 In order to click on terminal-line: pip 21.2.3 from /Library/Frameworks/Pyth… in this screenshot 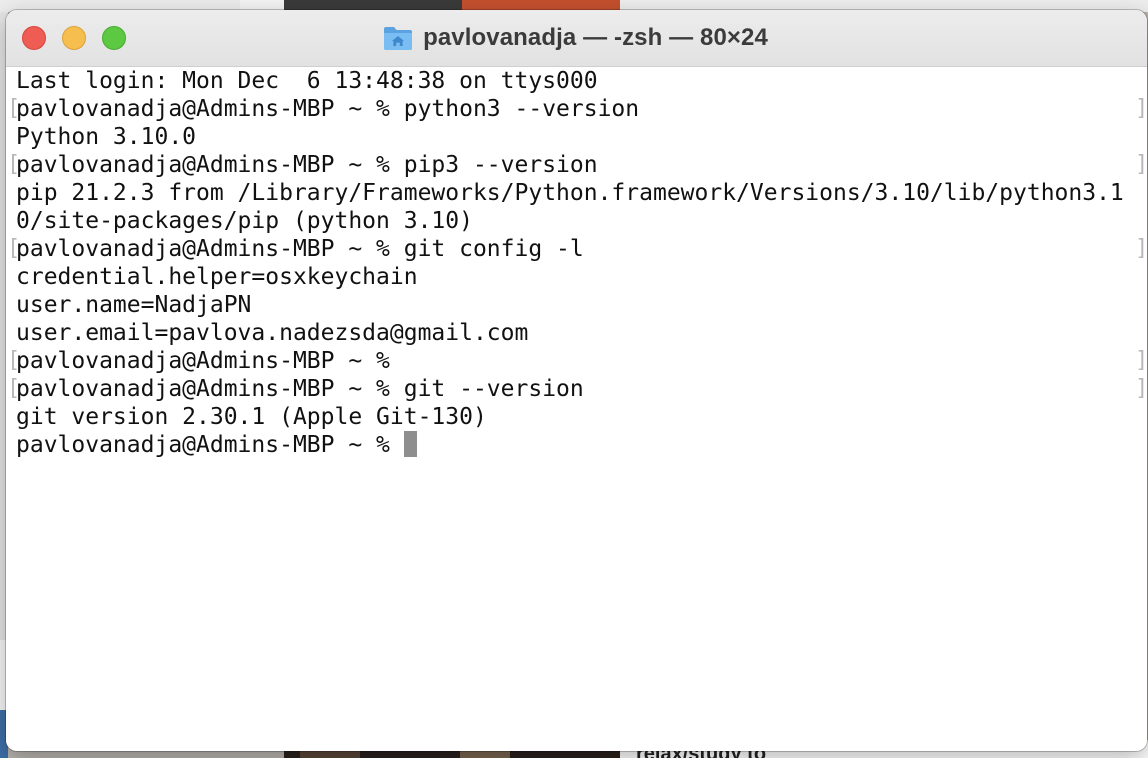, I will do `click(570, 193)`.